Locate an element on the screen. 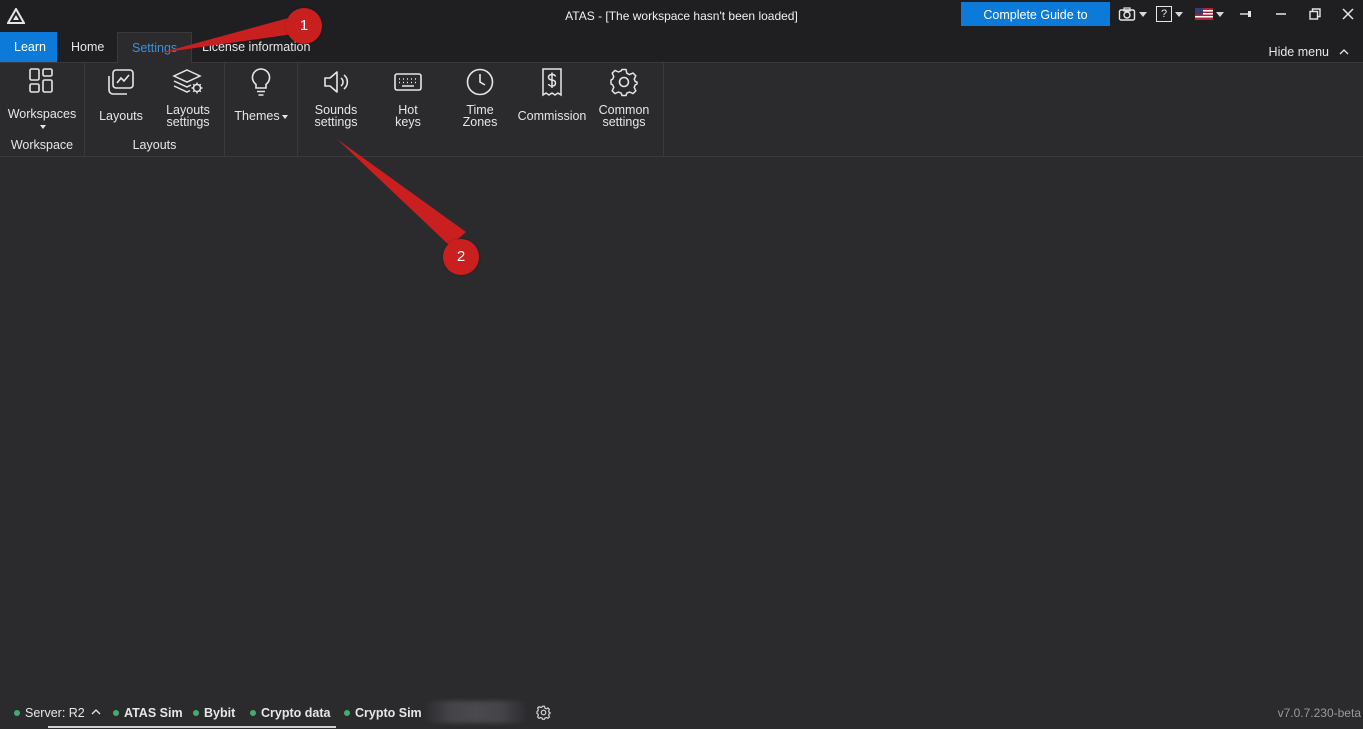 This screenshot has width=1363, height=729. status-underline is located at coordinates (192, 727).